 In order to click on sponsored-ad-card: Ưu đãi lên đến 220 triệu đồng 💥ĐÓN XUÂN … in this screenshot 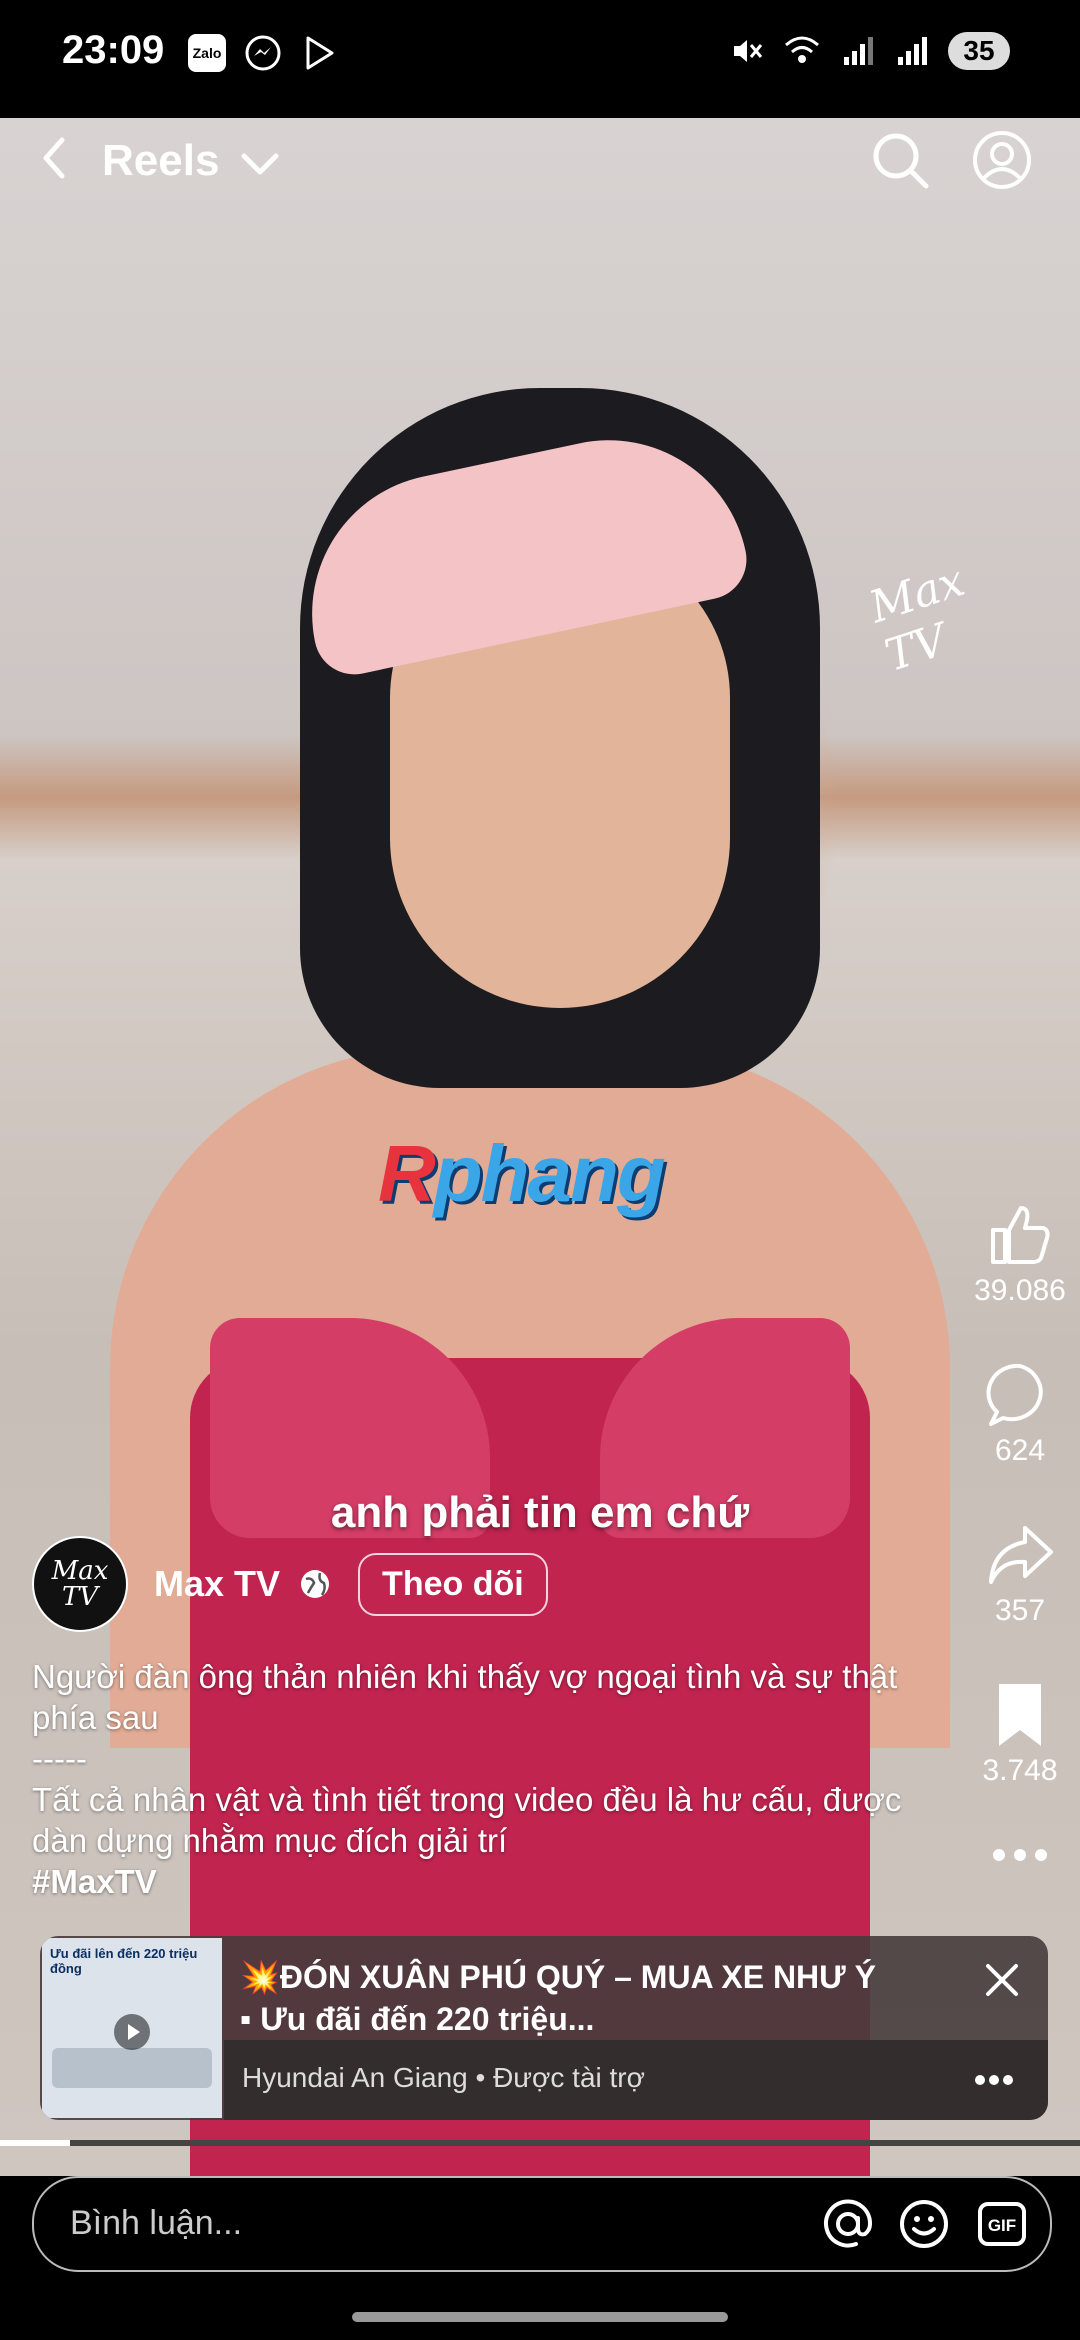, I will do `click(544, 2028)`.